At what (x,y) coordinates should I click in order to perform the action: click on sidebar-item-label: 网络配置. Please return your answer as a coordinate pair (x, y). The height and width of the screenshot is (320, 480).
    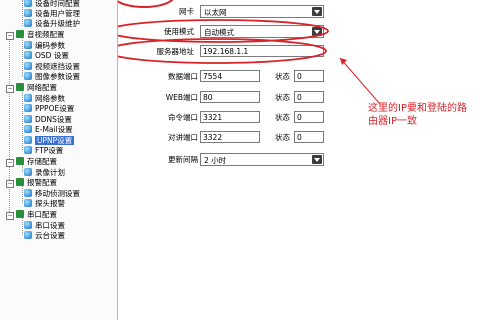
    Looking at the image, I should click on (42, 87).